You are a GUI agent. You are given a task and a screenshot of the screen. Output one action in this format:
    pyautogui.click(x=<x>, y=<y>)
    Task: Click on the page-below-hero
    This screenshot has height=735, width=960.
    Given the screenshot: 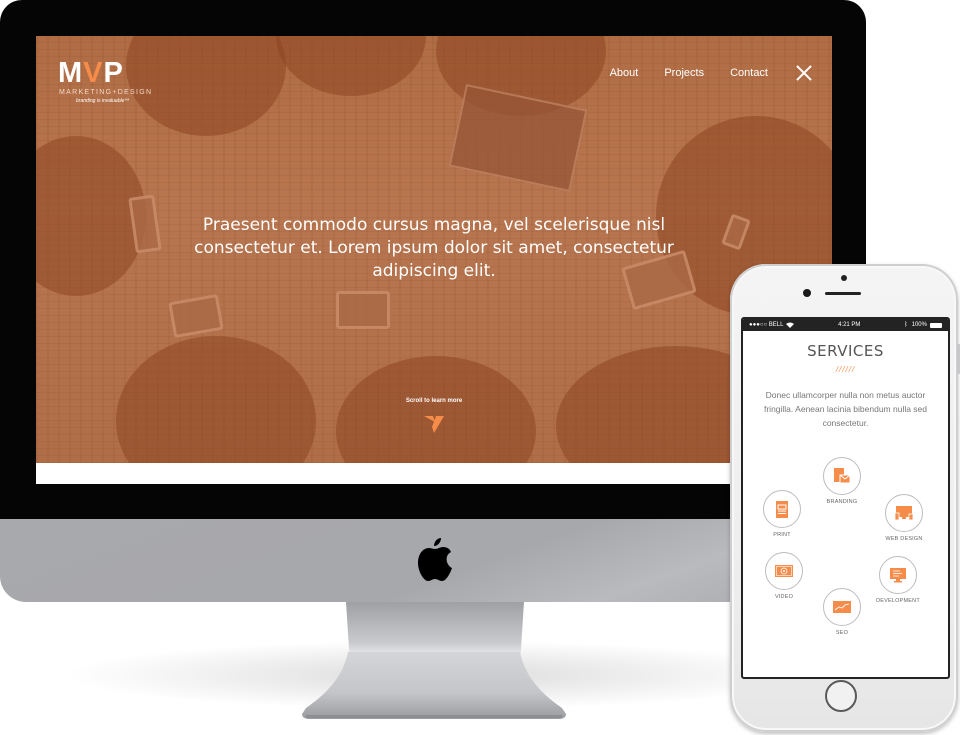 What is the action you would take?
    pyautogui.click(x=434, y=473)
    